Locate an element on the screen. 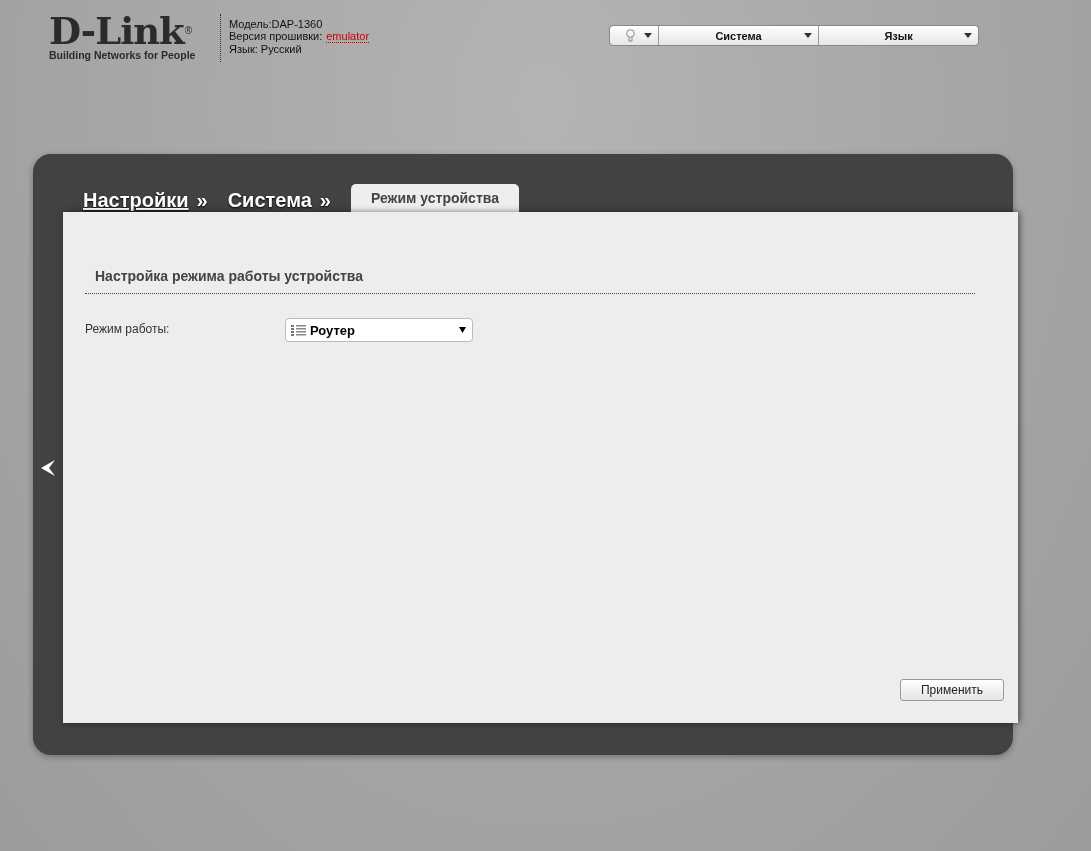  breadcrumb-link: Настройки is located at coordinates (136, 200).